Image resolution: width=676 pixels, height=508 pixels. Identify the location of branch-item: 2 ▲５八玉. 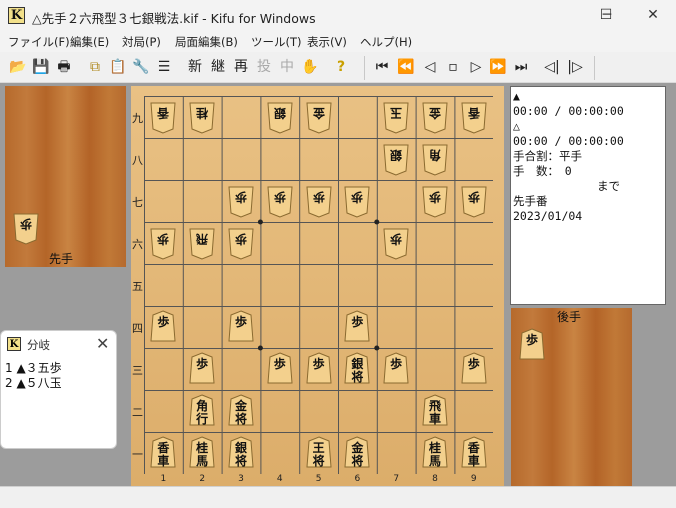
(33, 382).